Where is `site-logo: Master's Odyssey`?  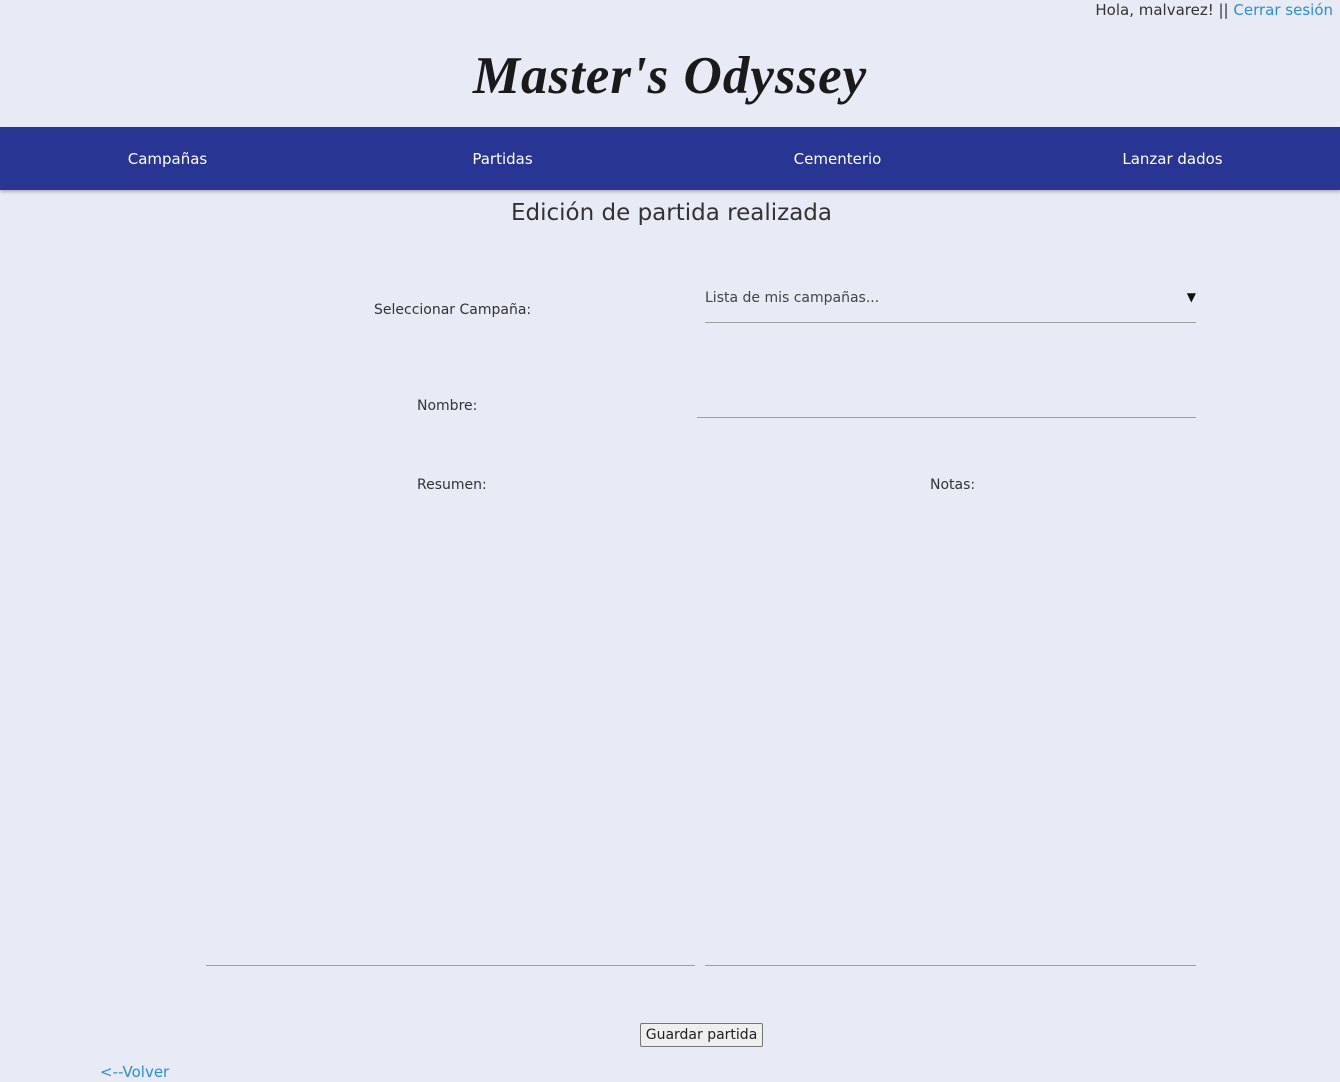
site-logo: Master's Odyssey is located at coordinates (670, 76).